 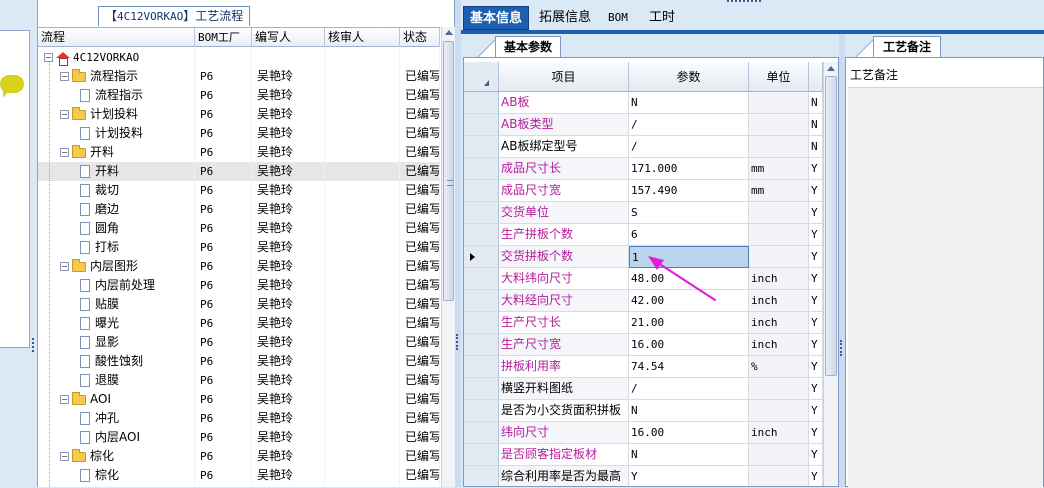 What do you see at coordinates (907, 46) in the screenshot?
I see `tab-process-remarks: 工艺备注` at bounding box center [907, 46].